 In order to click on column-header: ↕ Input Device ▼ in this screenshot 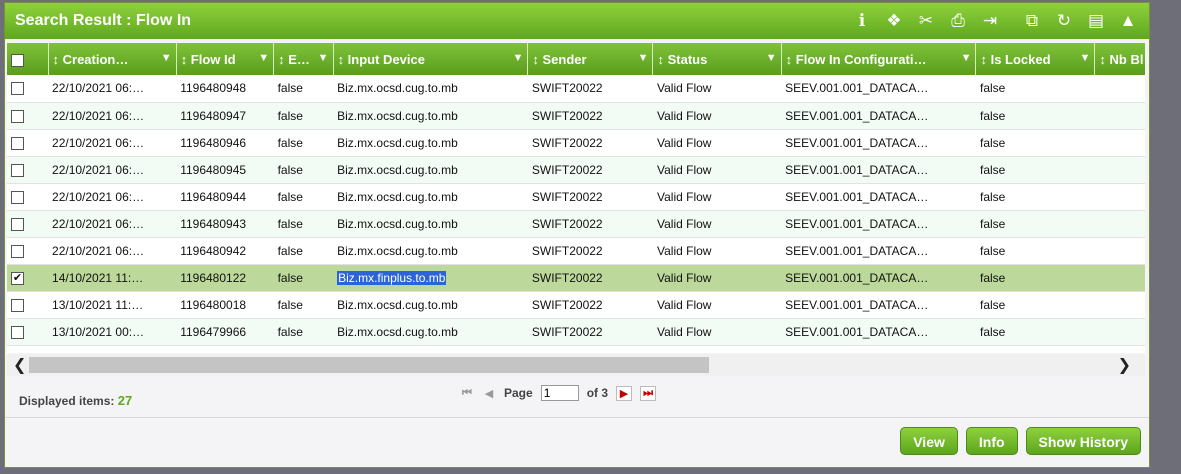, I will do `click(431, 59)`.